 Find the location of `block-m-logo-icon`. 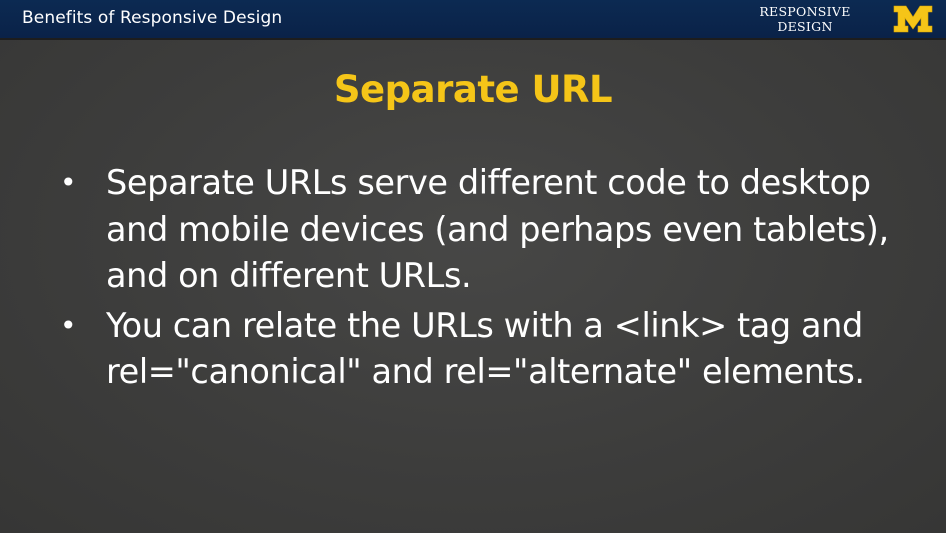

block-m-logo-icon is located at coordinates (913, 19).